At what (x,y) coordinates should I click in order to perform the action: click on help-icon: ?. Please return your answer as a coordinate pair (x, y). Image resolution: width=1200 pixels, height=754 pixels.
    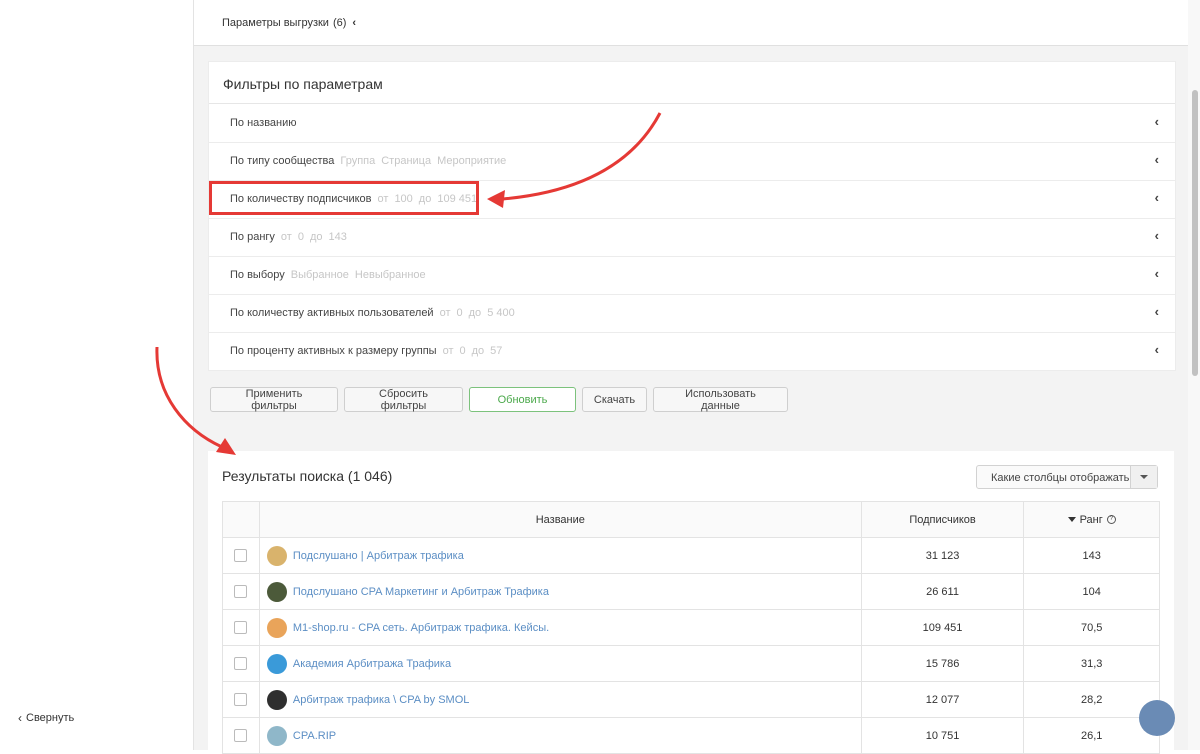
    Looking at the image, I should click on (1111, 520).